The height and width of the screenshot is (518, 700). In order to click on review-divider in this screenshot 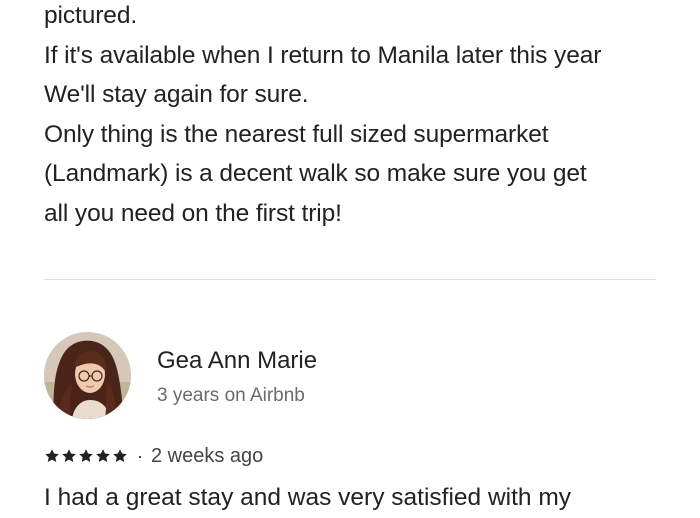, I will do `click(350, 279)`.